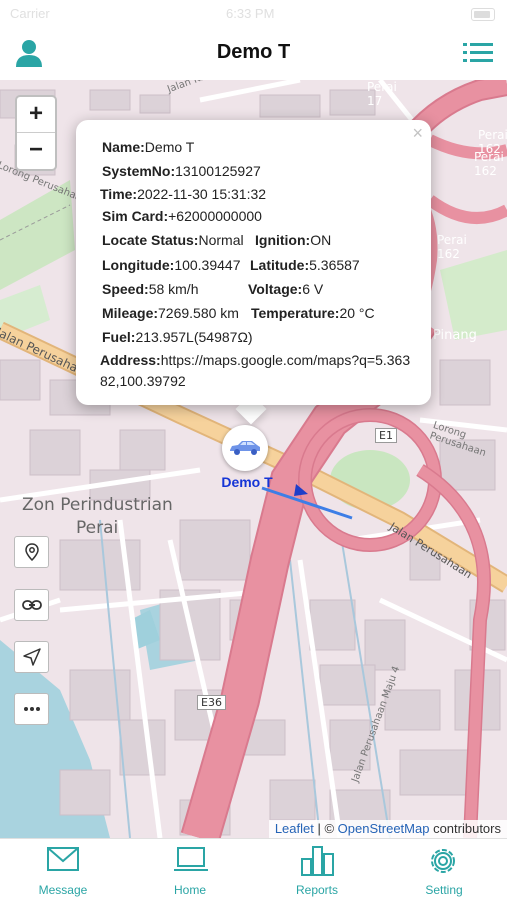 This screenshot has width=507, height=901. I want to click on system-row: SystemNo:13100125927, so click(181, 171).